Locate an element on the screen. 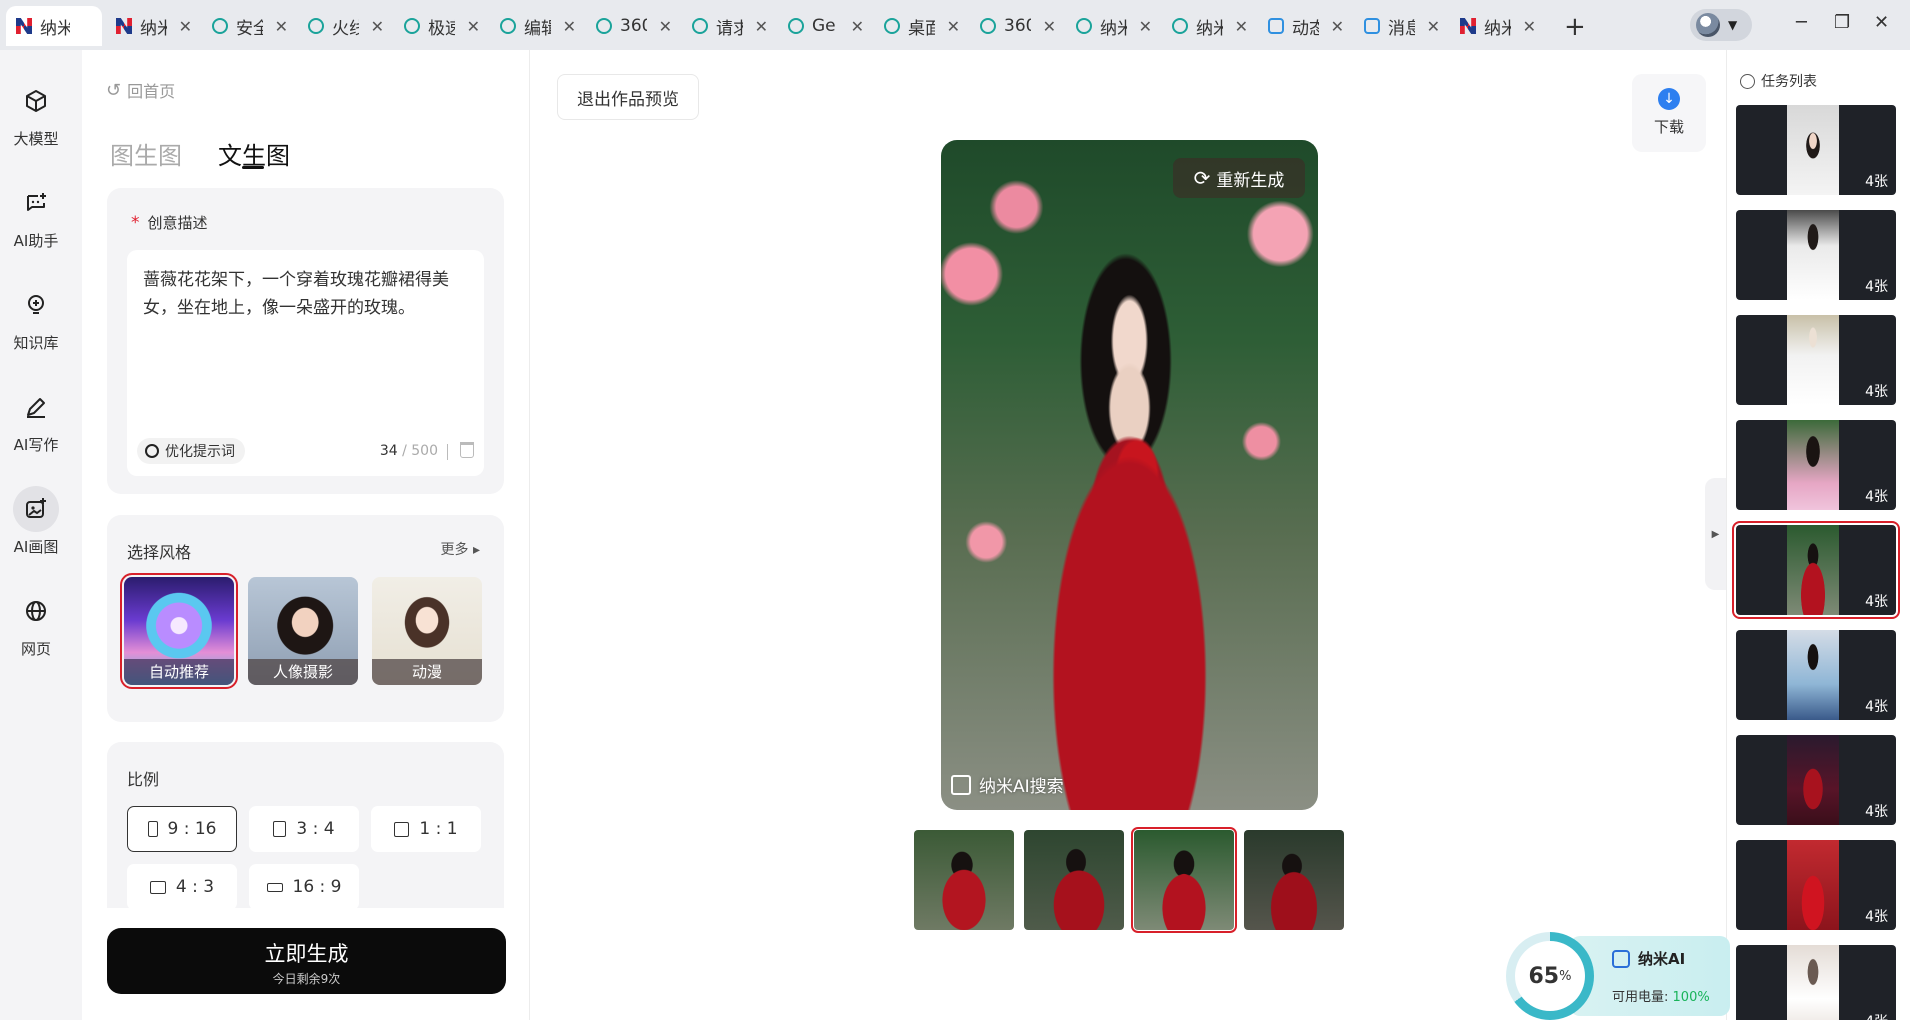 This screenshot has width=1910, height=1020. rail-label: 知识库 is located at coordinates (36, 343).